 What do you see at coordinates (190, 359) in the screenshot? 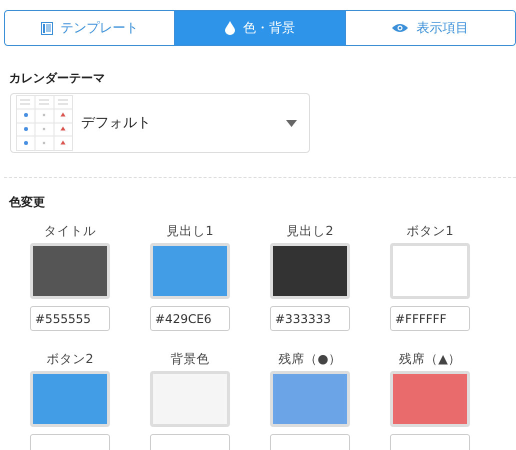
I see `color-label: 背景色` at bounding box center [190, 359].